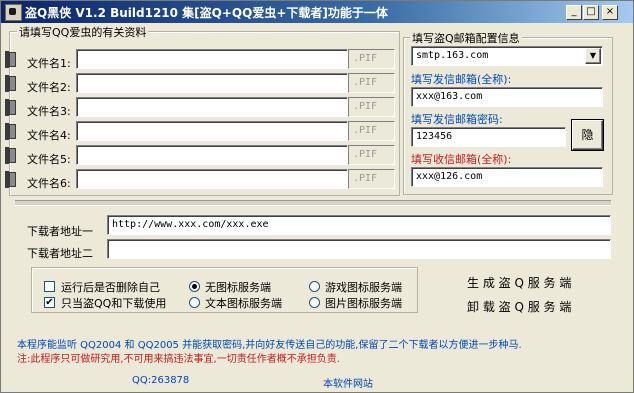 This screenshot has width=634, height=393. What do you see at coordinates (49, 159) in the screenshot?
I see `file5-label: 文件名5:` at bounding box center [49, 159].